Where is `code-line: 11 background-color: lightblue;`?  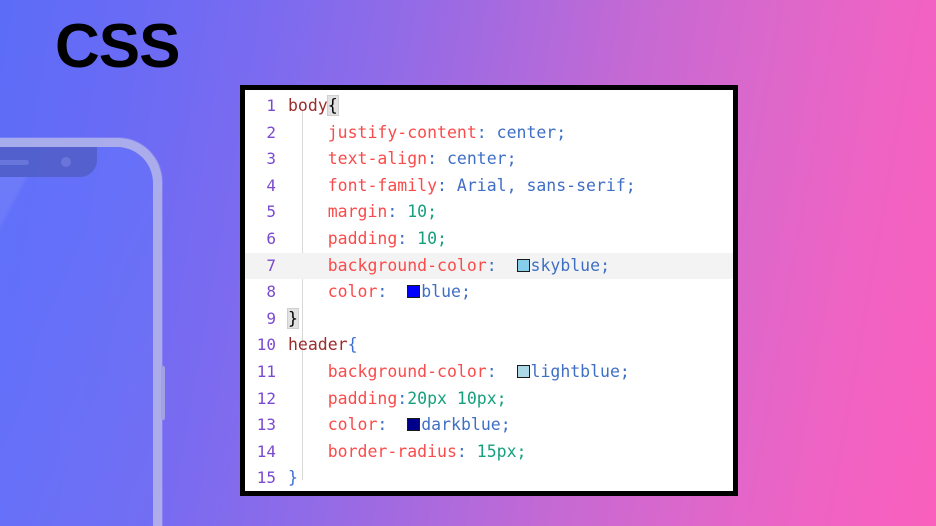
code-line: 11 background-color: lightblue; is located at coordinates (489, 372).